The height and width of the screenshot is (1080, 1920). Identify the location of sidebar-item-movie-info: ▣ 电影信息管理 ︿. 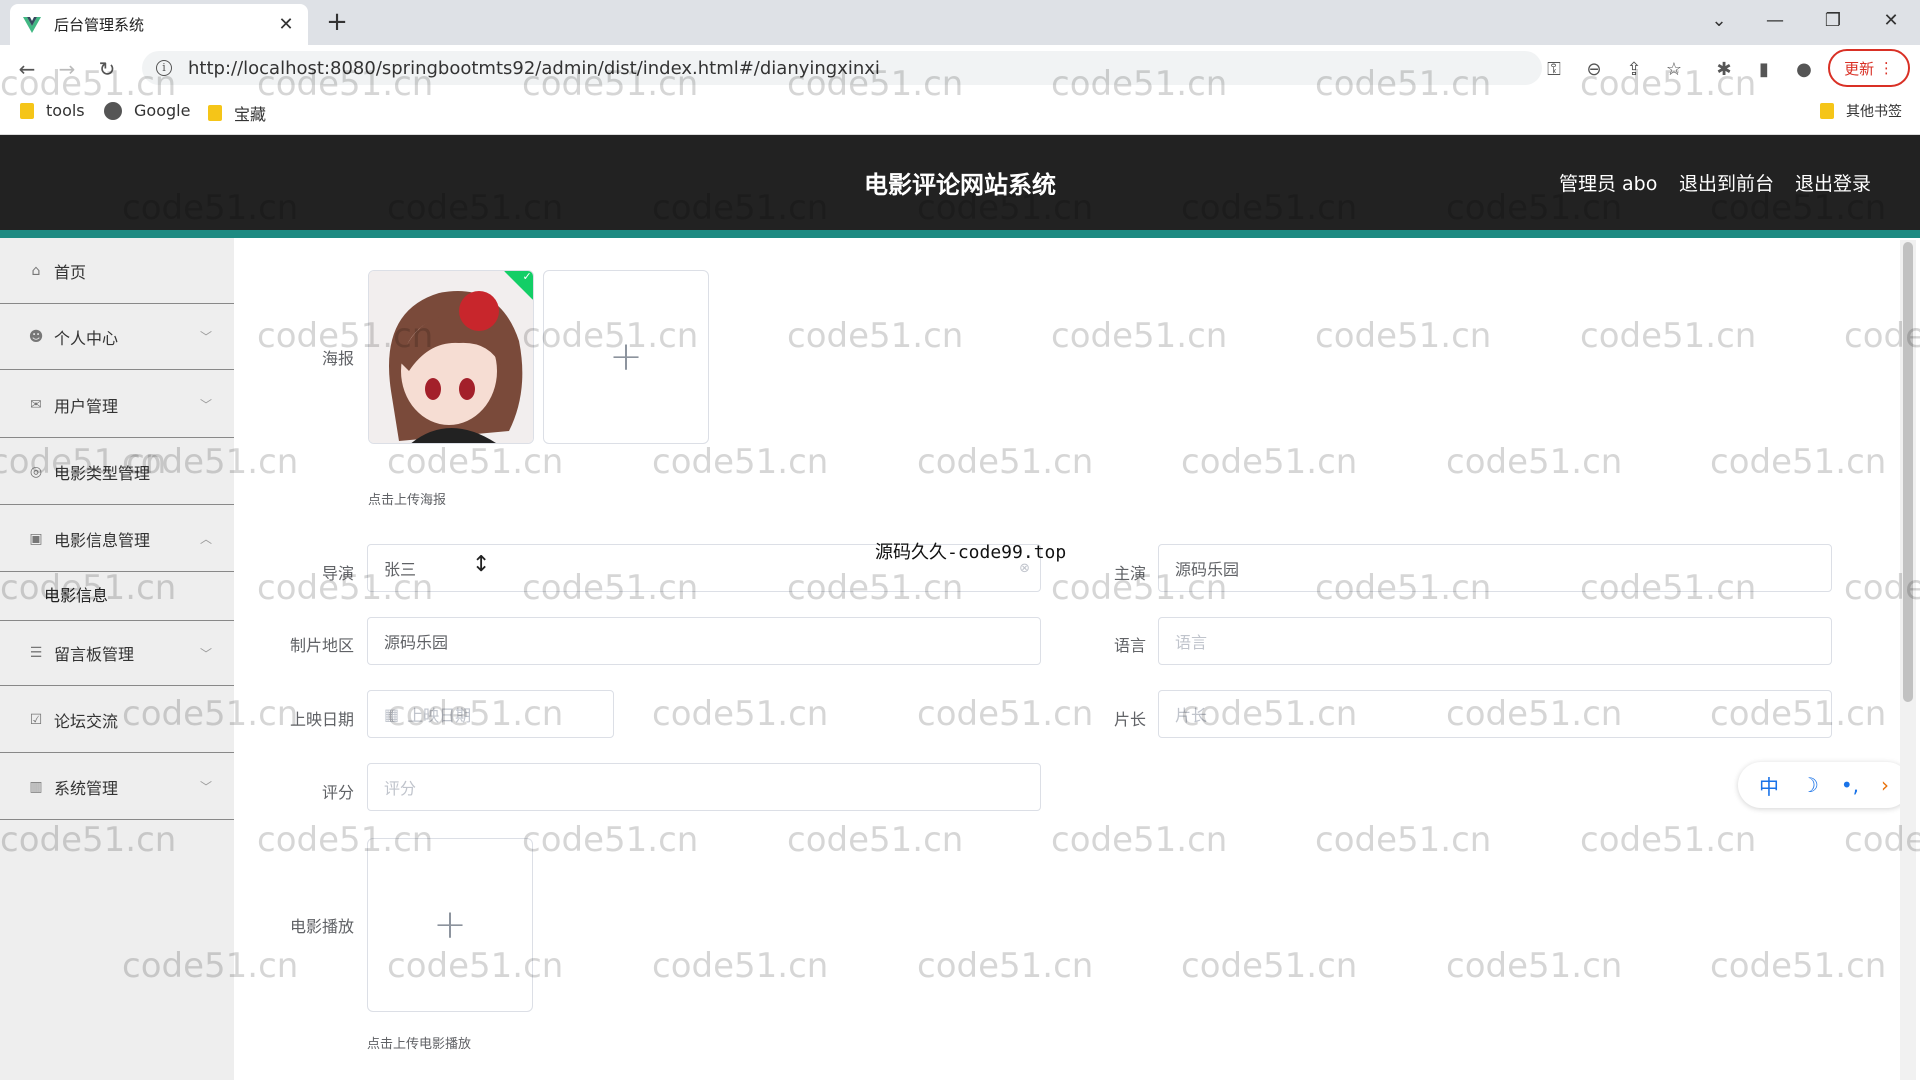
(117, 539).